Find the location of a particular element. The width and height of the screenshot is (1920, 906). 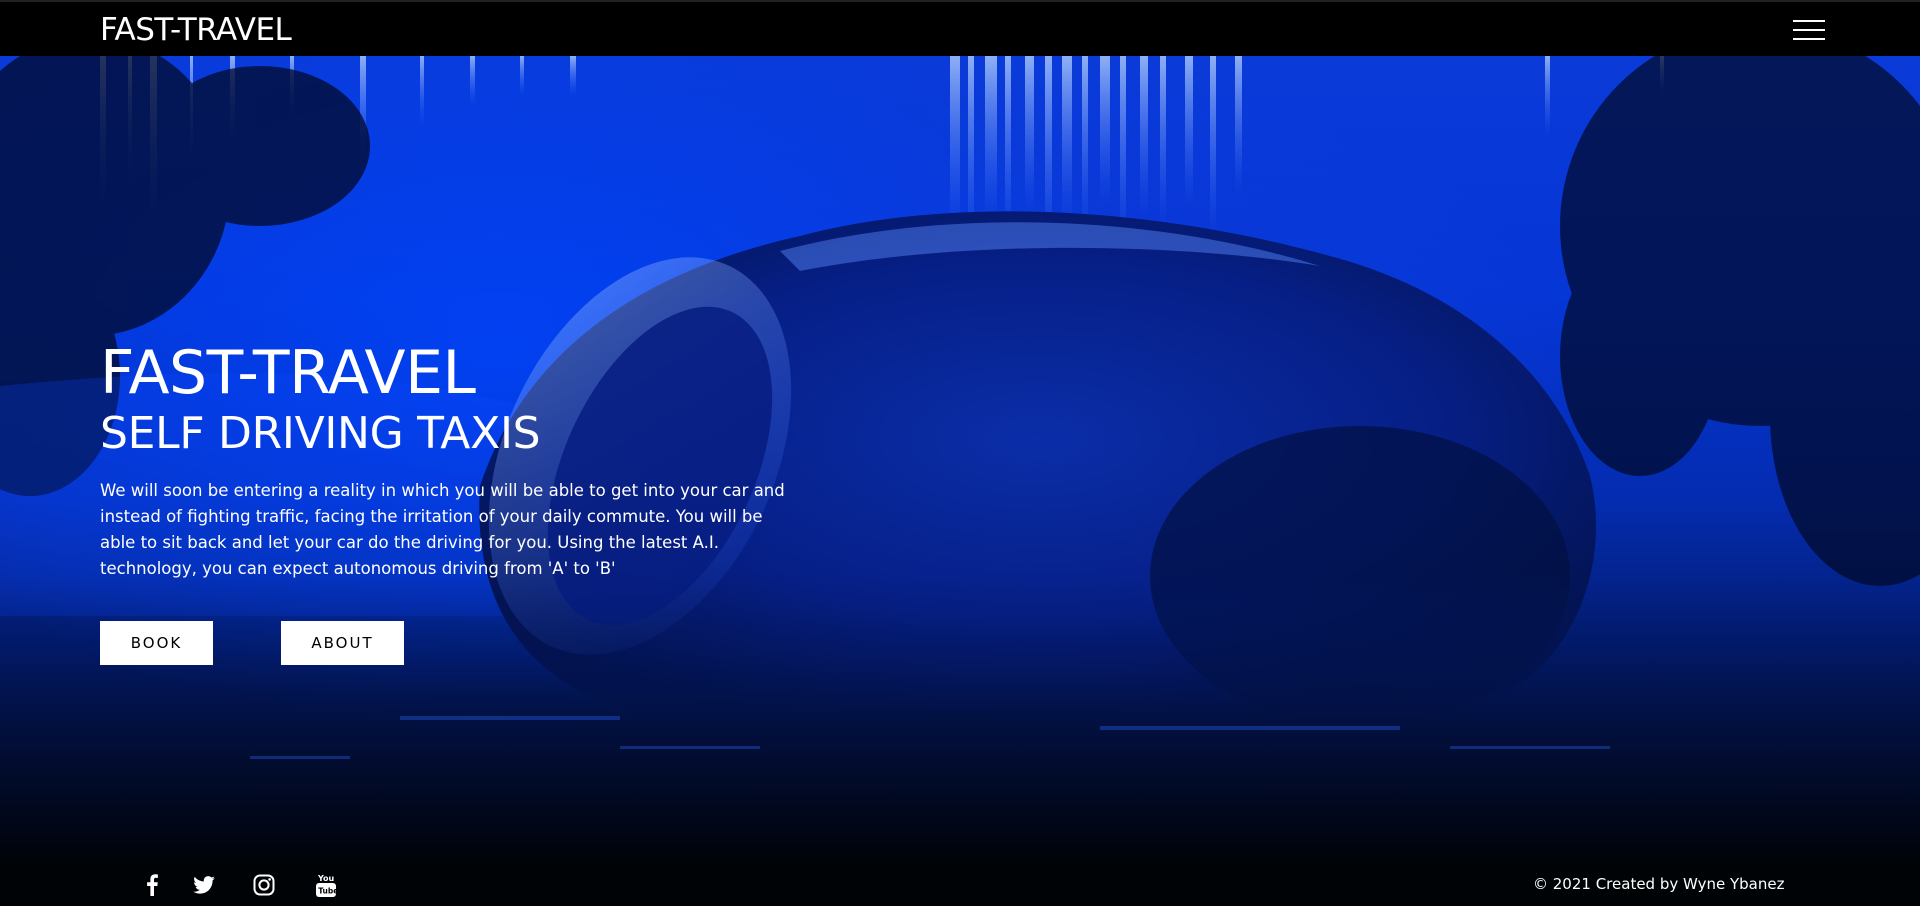

about-button: ABOUT is located at coordinates (342, 643).